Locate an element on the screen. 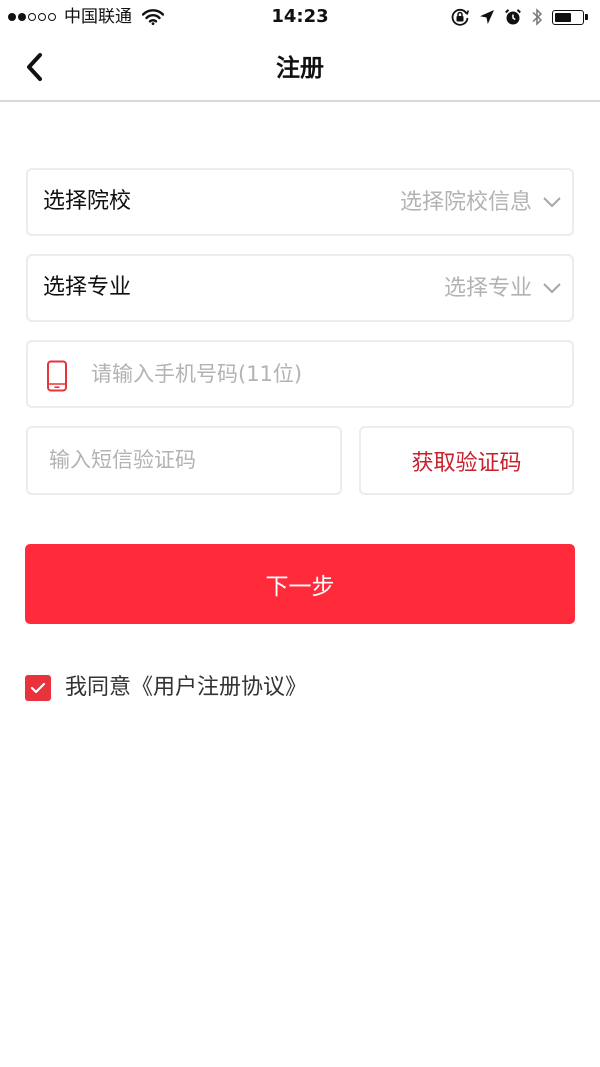 The image size is (600, 1067). phone-field is located at coordinates (300, 374).